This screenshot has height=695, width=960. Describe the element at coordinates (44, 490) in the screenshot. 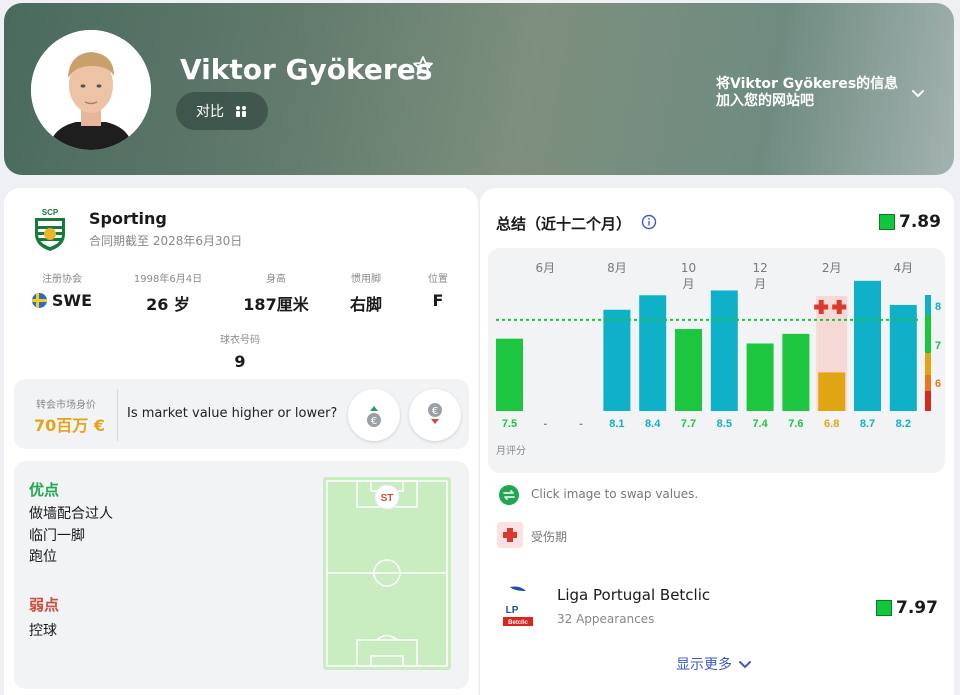

I see `strengths-title: 优点` at that location.